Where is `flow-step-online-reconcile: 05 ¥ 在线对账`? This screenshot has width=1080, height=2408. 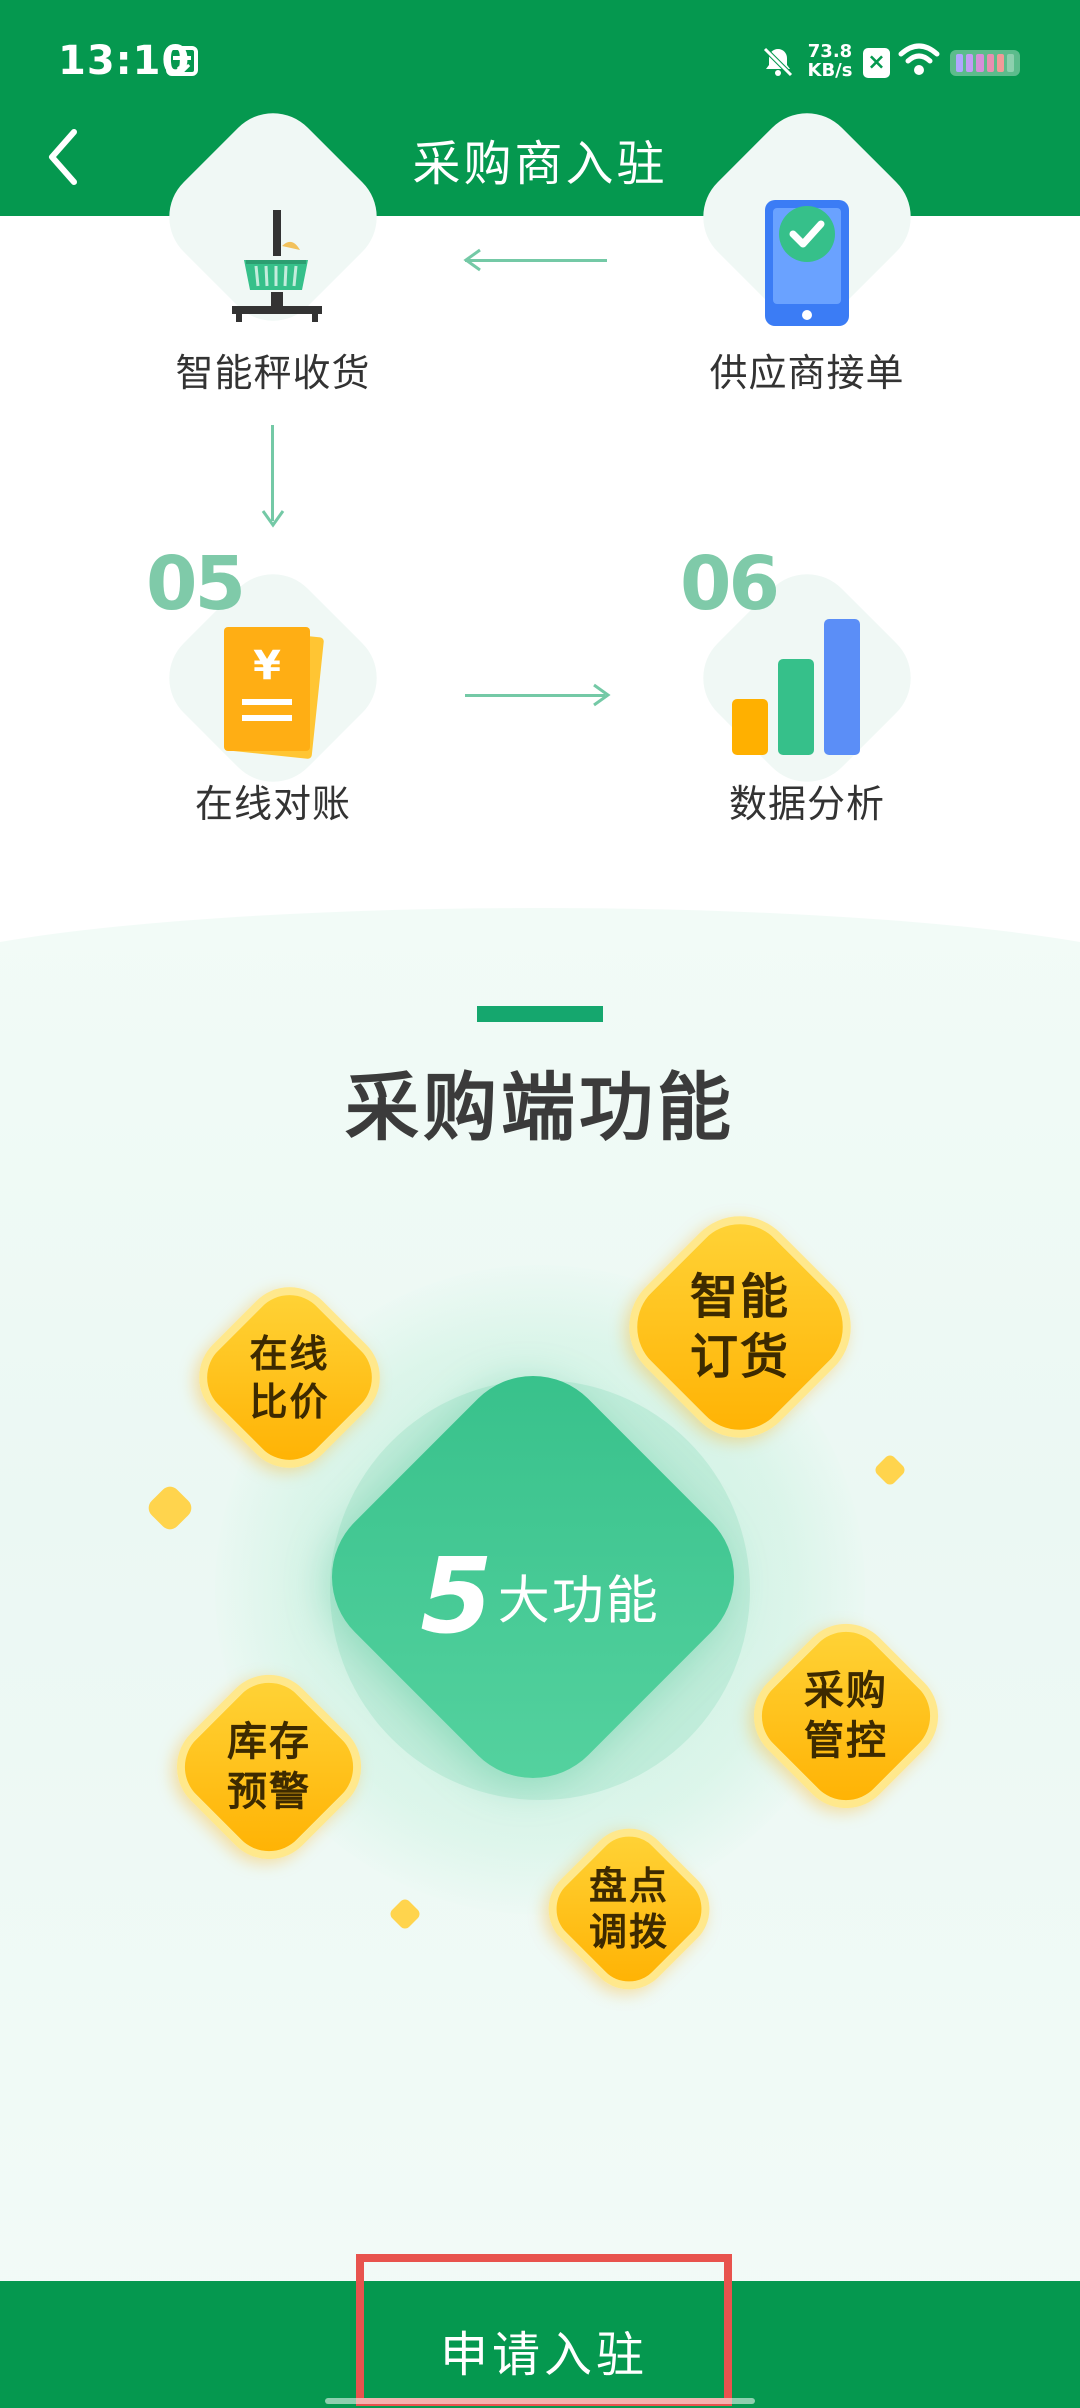
flow-step-online-reconcile: 05 ¥ 在线对账 is located at coordinates (273, 683).